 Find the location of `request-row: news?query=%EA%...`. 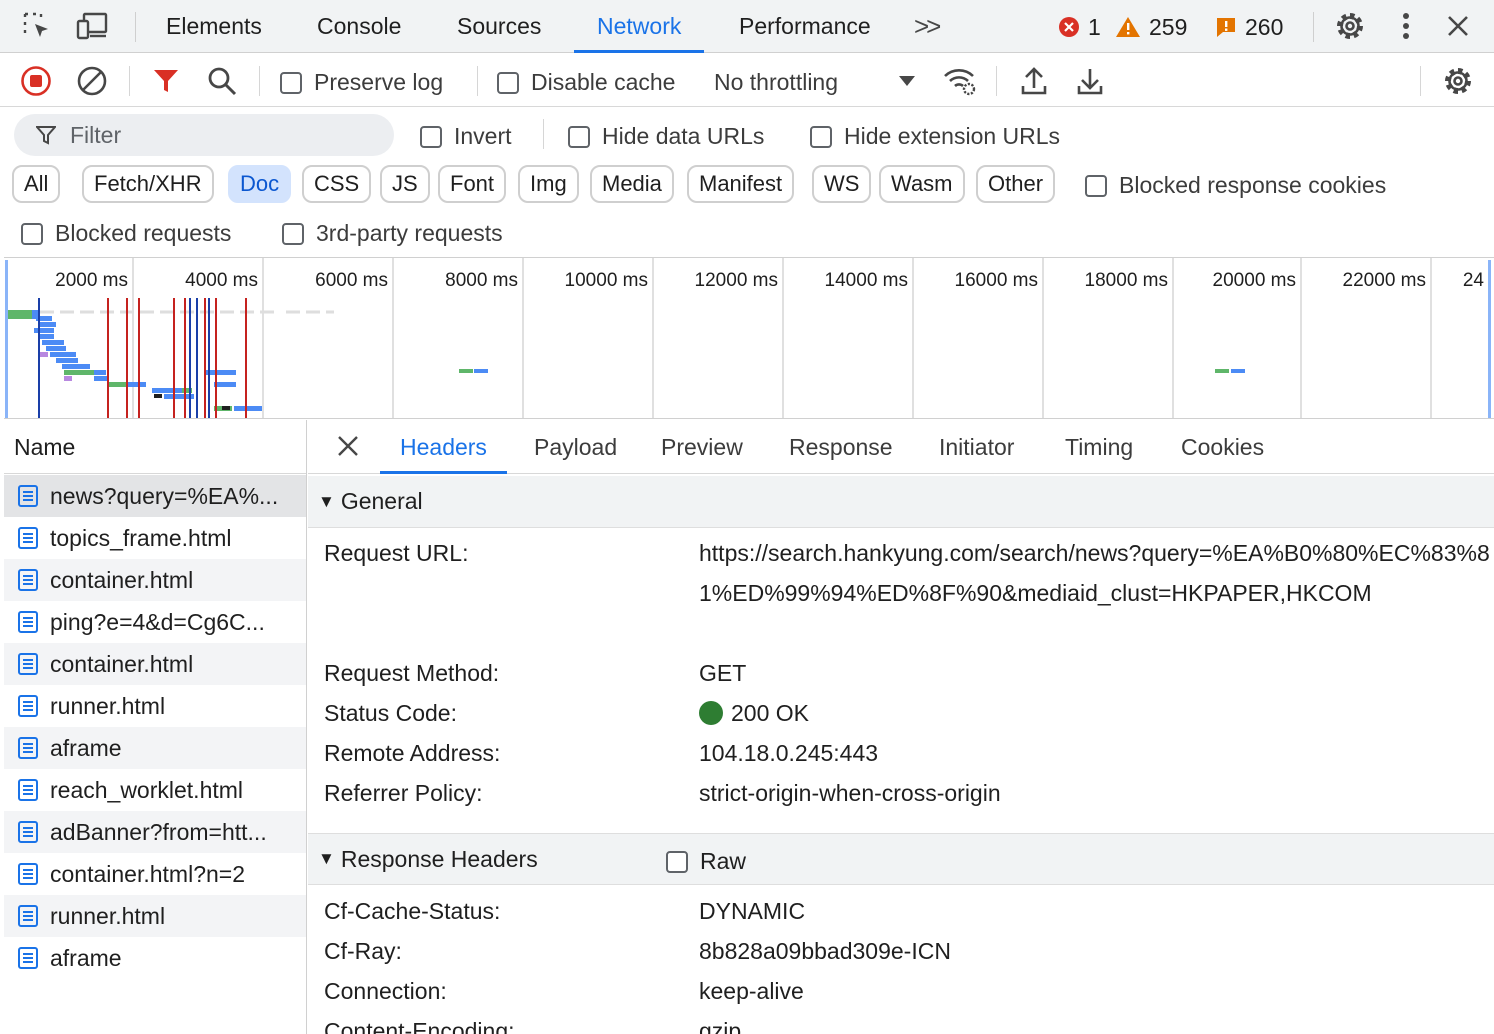

request-row: news?query=%EA%... is located at coordinates (155, 496).